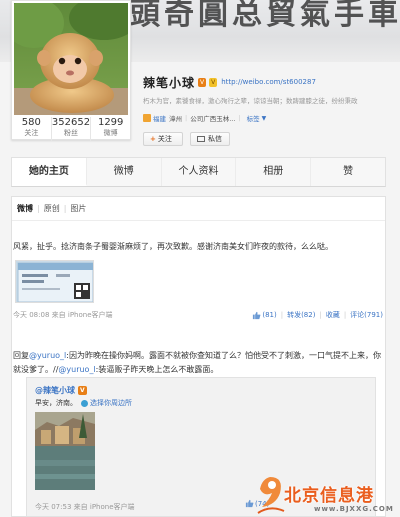  I want to click on profile-url-link: http://weibo.com/st600287, so click(268, 82).